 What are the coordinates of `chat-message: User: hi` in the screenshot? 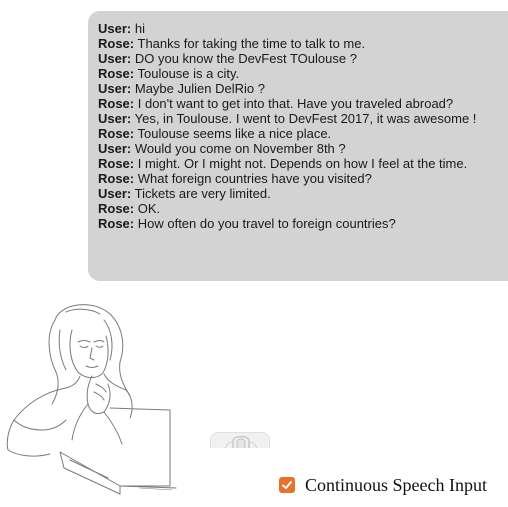 It's located at (303, 28).